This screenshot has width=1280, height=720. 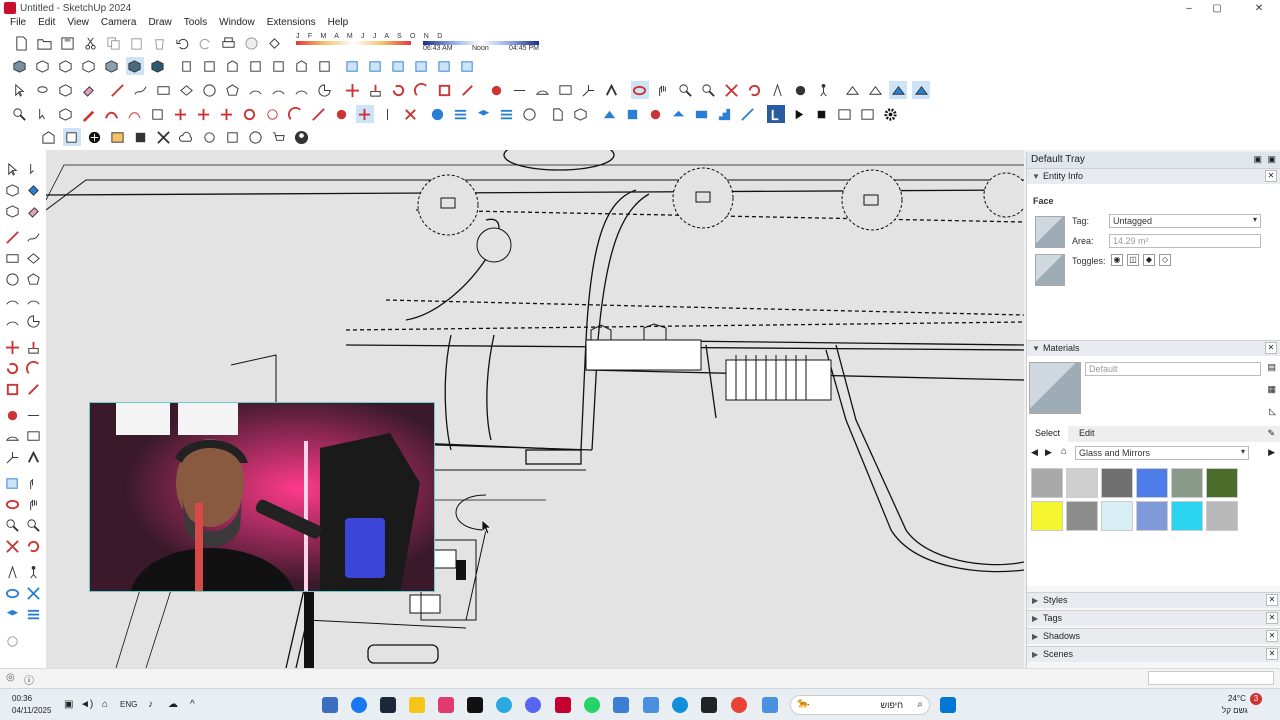 What do you see at coordinates (319, 114) in the screenshot?
I see `intersect-faces-icon` at bounding box center [319, 114].